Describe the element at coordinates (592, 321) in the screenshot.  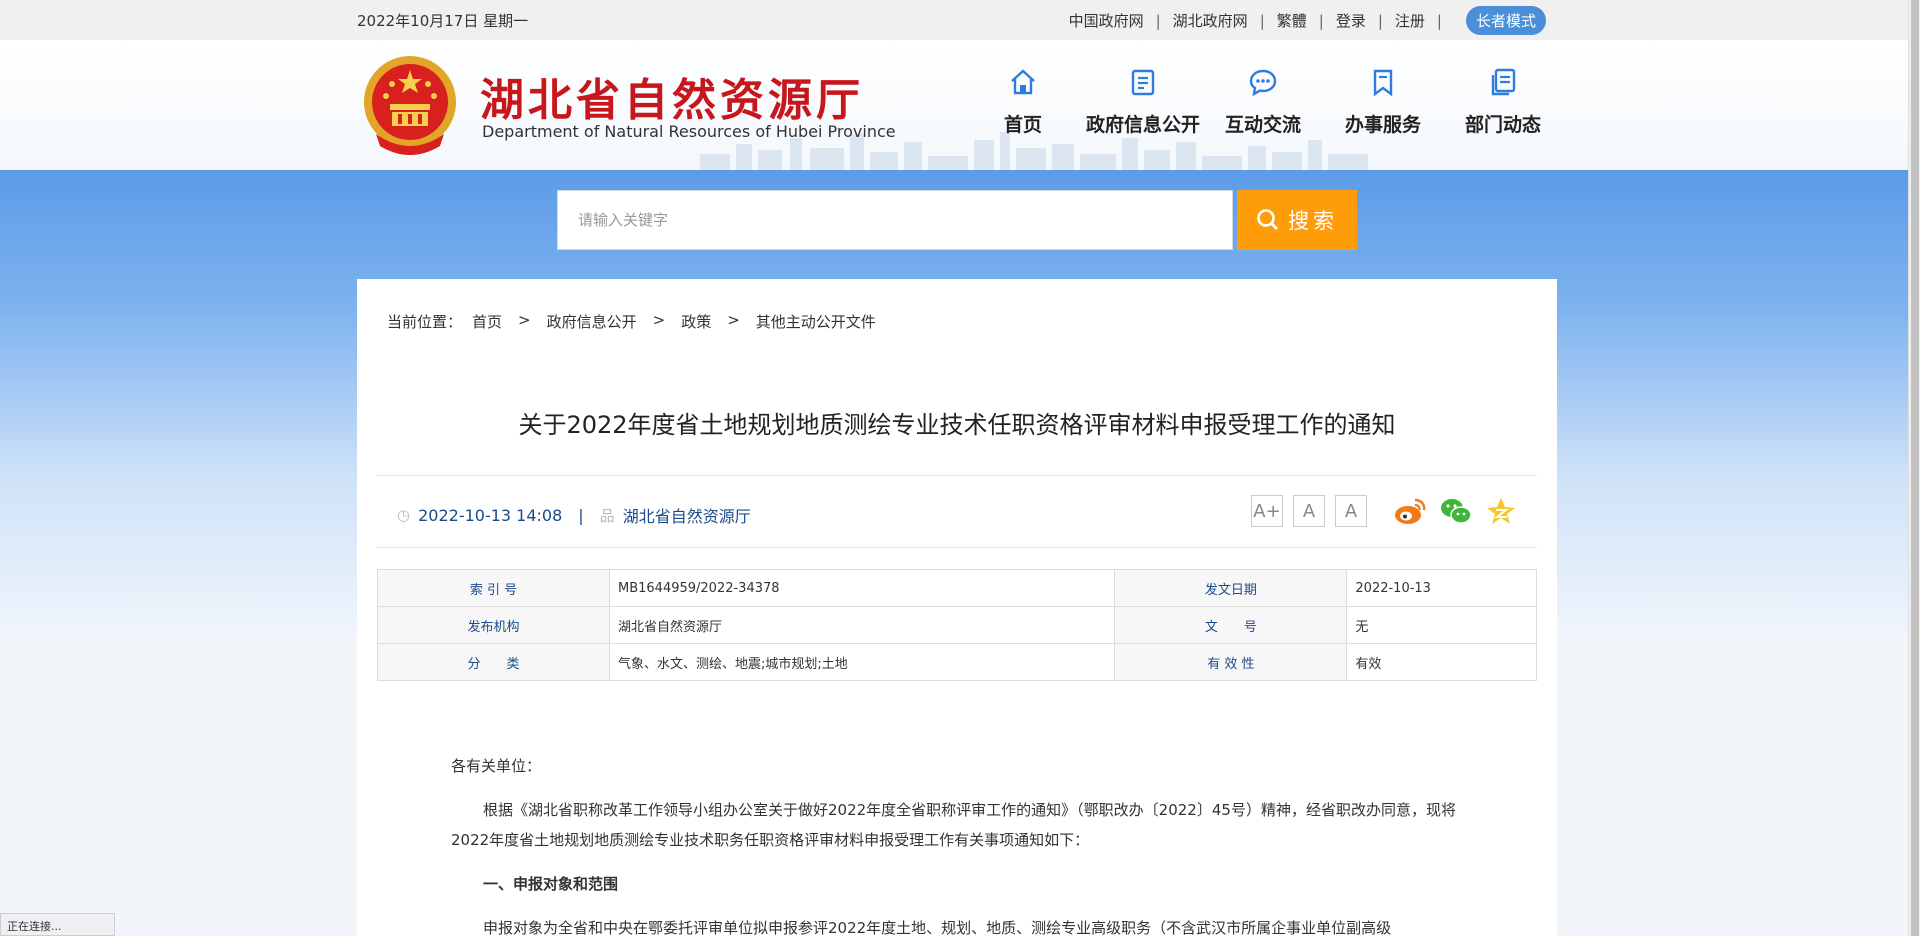
I see `breadcrumb-gov-info: 政府信息公开` at that location.